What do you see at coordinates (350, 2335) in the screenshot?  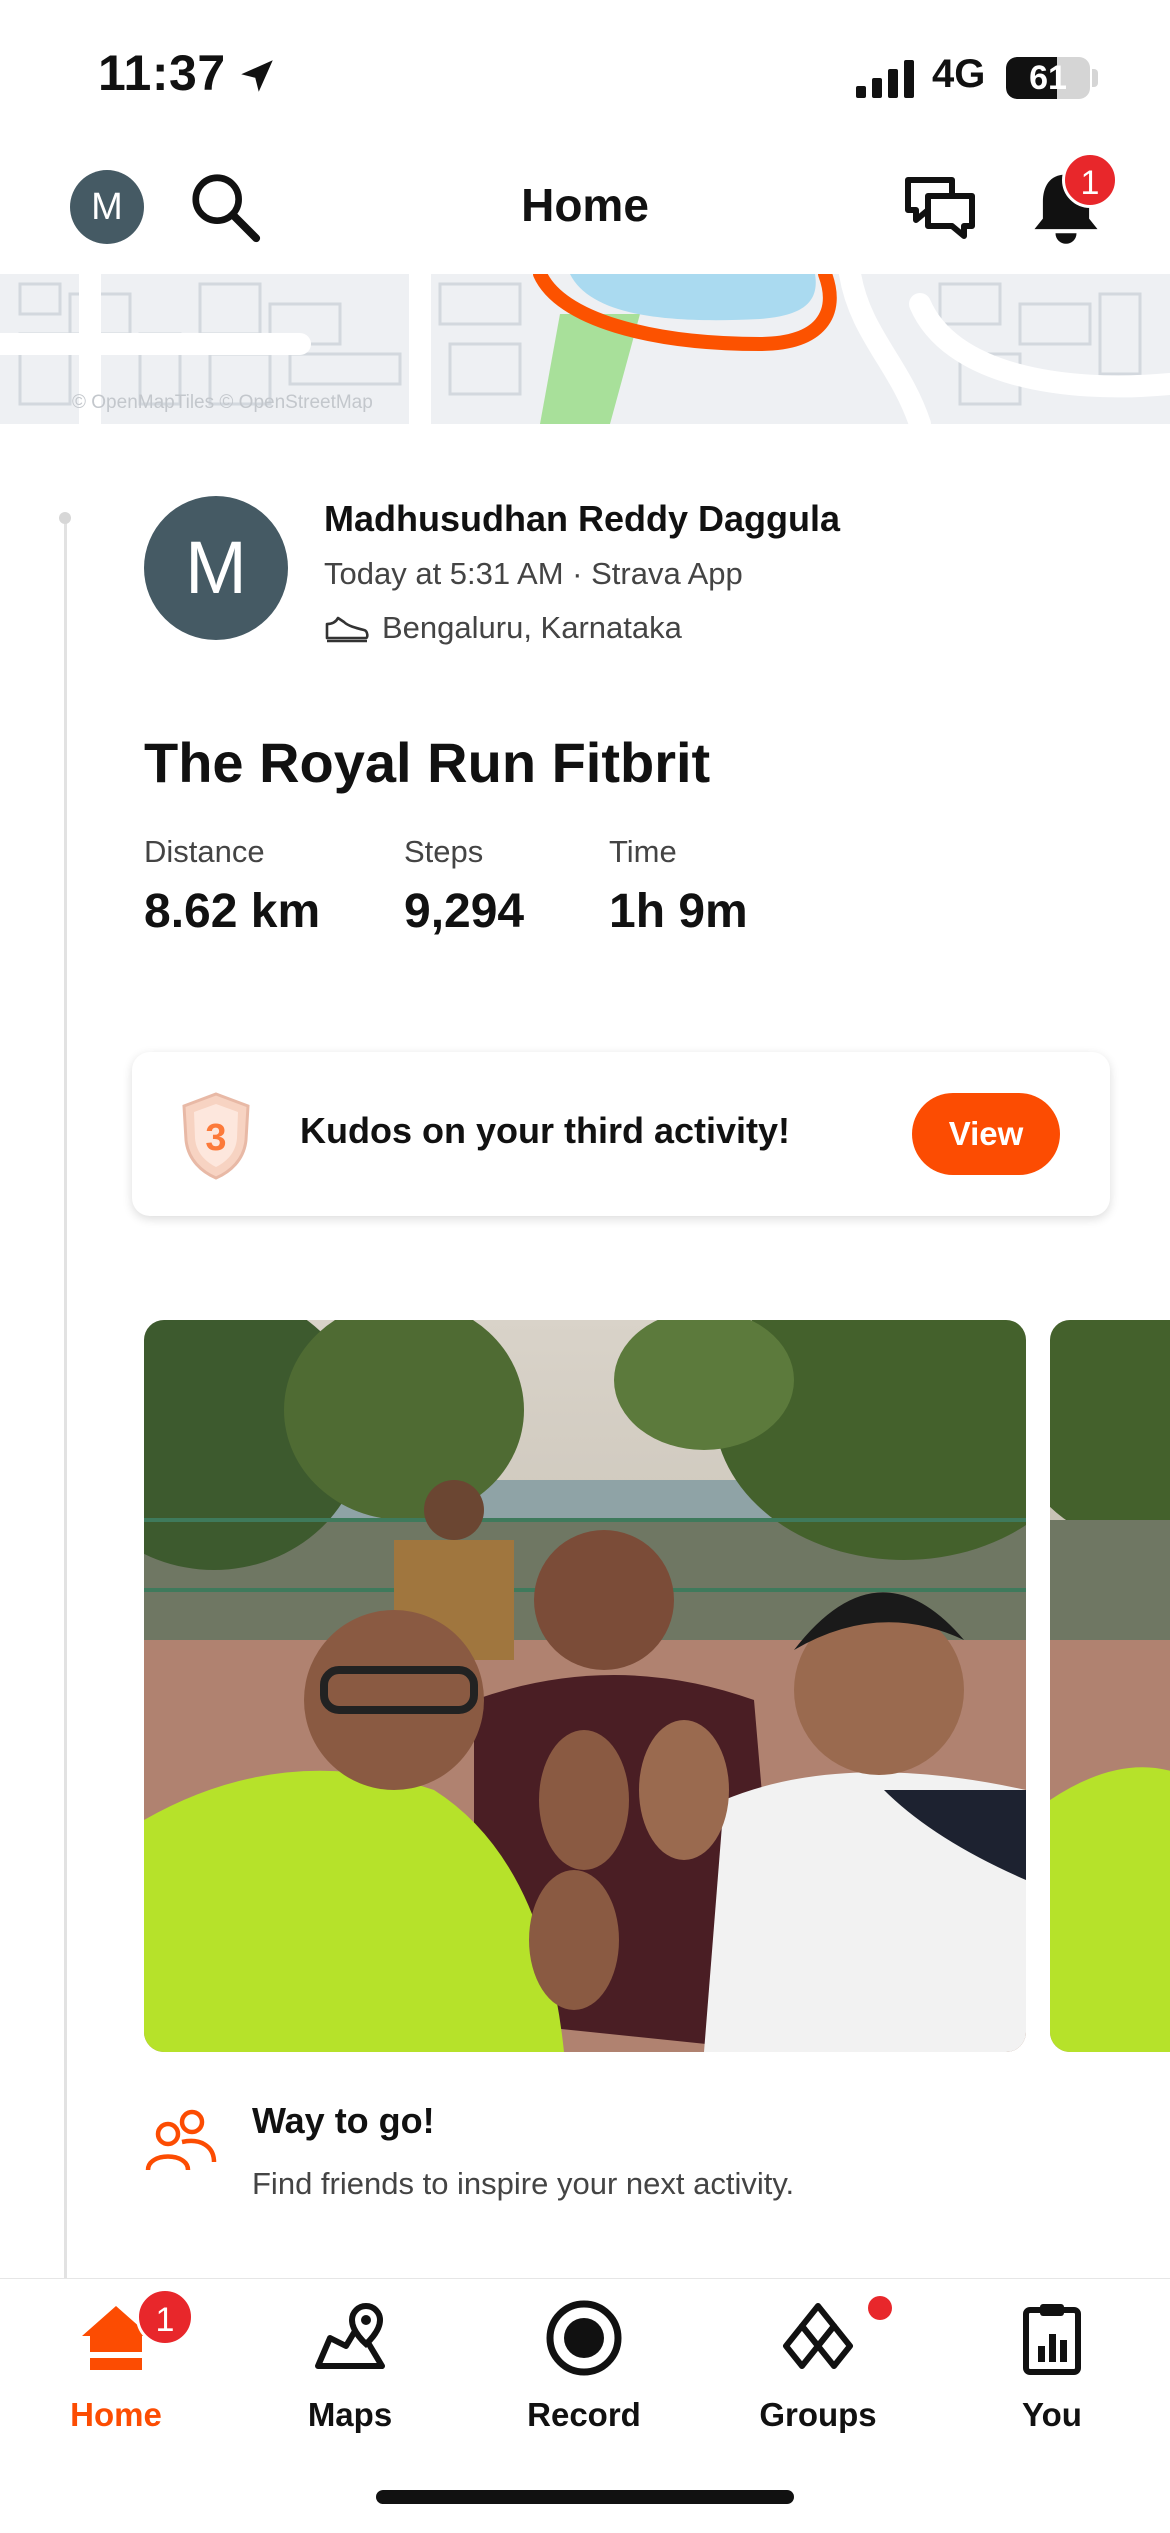 I see `maps-icon` at bounding box center [350, 2335].